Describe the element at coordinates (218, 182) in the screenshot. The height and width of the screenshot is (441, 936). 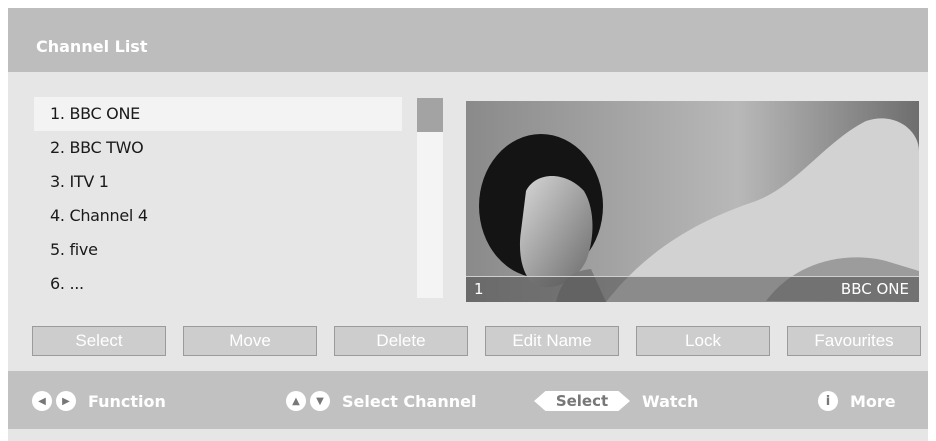
I see `channel-item: 3. ITV 1` at that location.